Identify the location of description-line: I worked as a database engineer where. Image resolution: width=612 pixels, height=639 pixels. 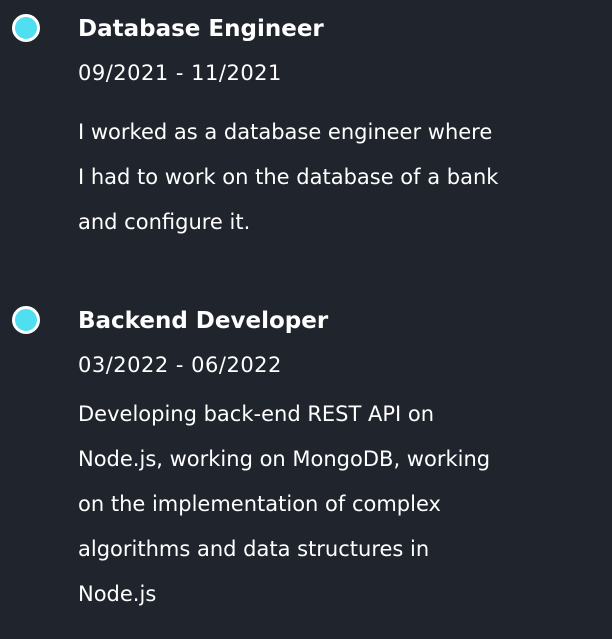
(285, 132).